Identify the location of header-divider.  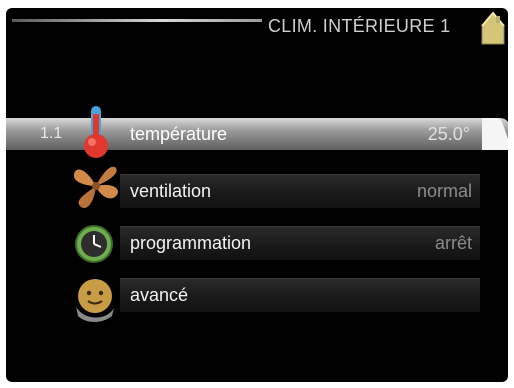
(137, 20).